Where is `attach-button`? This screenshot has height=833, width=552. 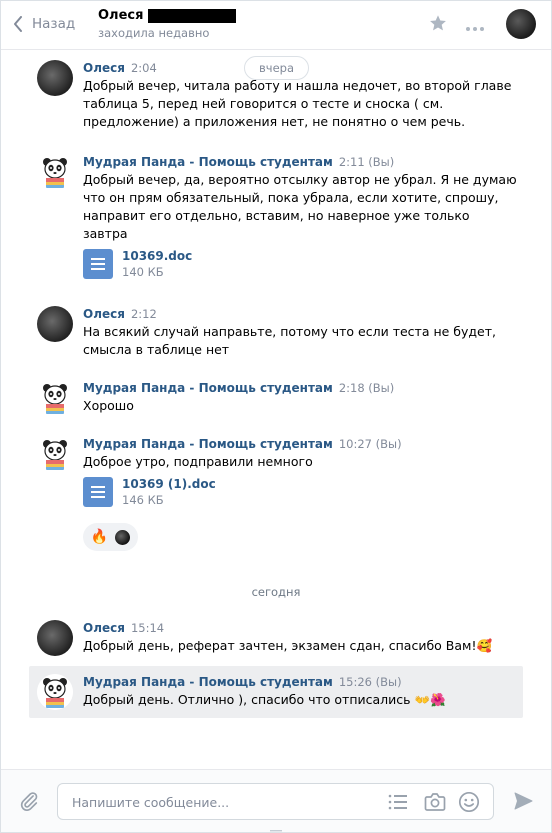 attach-button is located at coordinates (29, 802).